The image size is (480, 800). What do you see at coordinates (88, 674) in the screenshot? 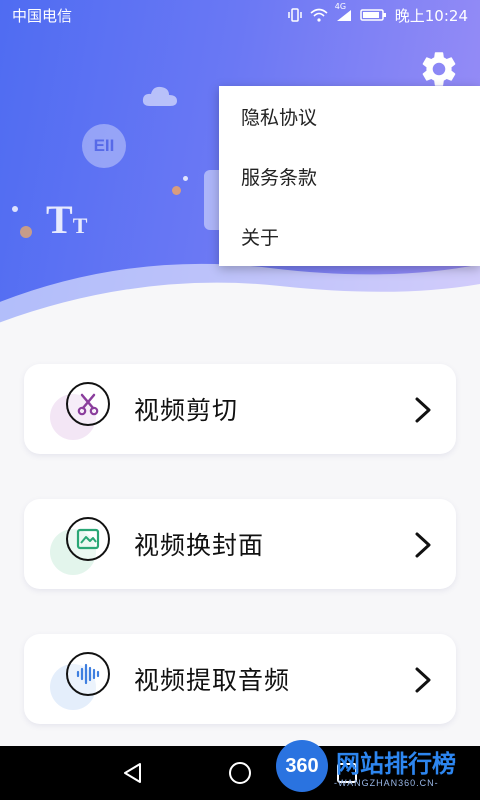
I see `audio-wave-icon` at bounding box center [88, 674].